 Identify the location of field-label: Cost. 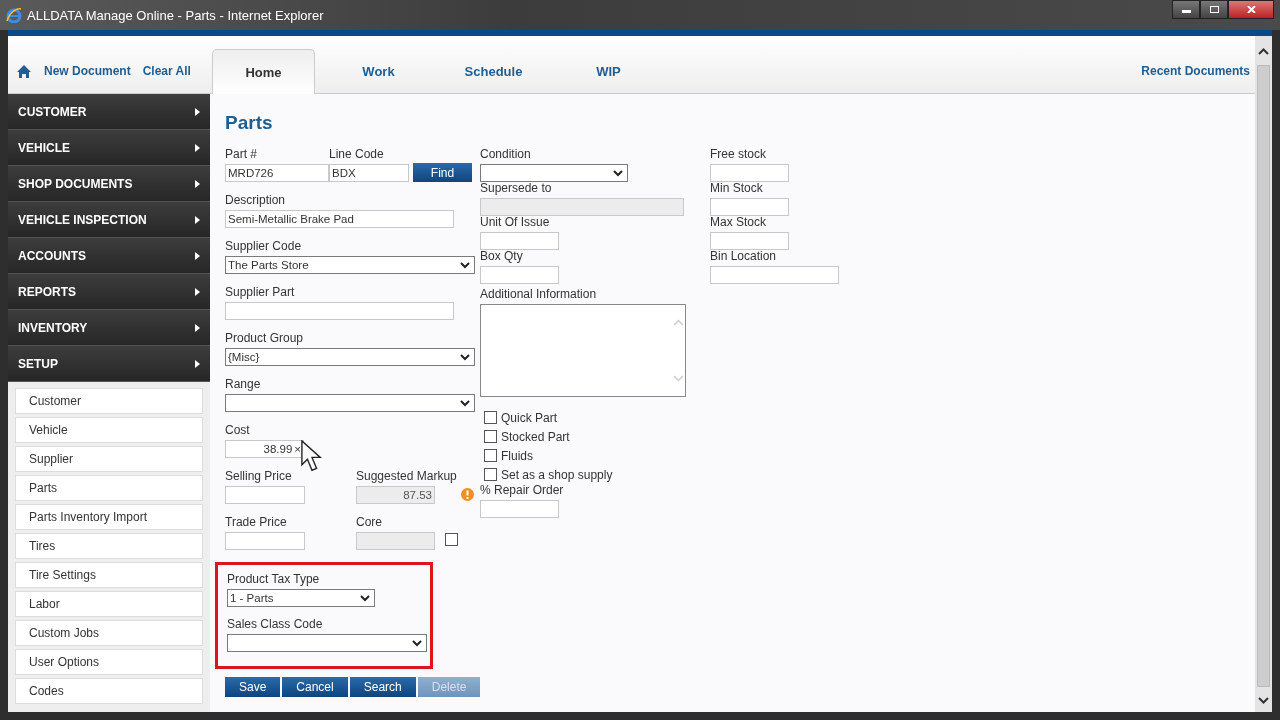
(238, 430).